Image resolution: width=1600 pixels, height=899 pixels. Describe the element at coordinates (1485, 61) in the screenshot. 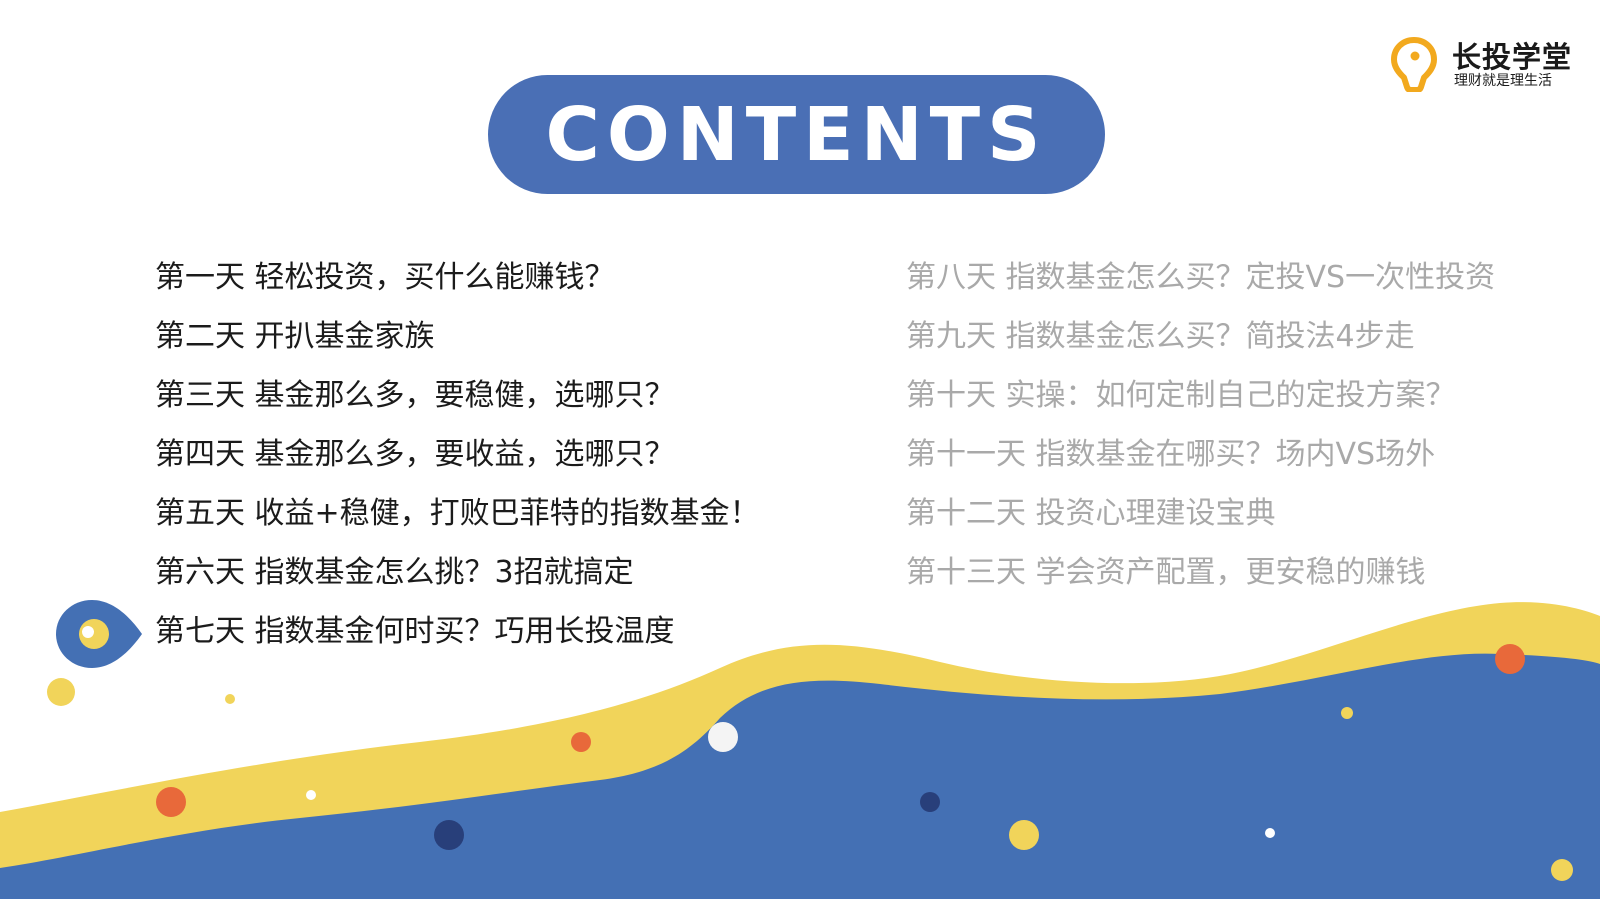

I see `brand-logo: 长投学堂 理财就是理生活` at that location.